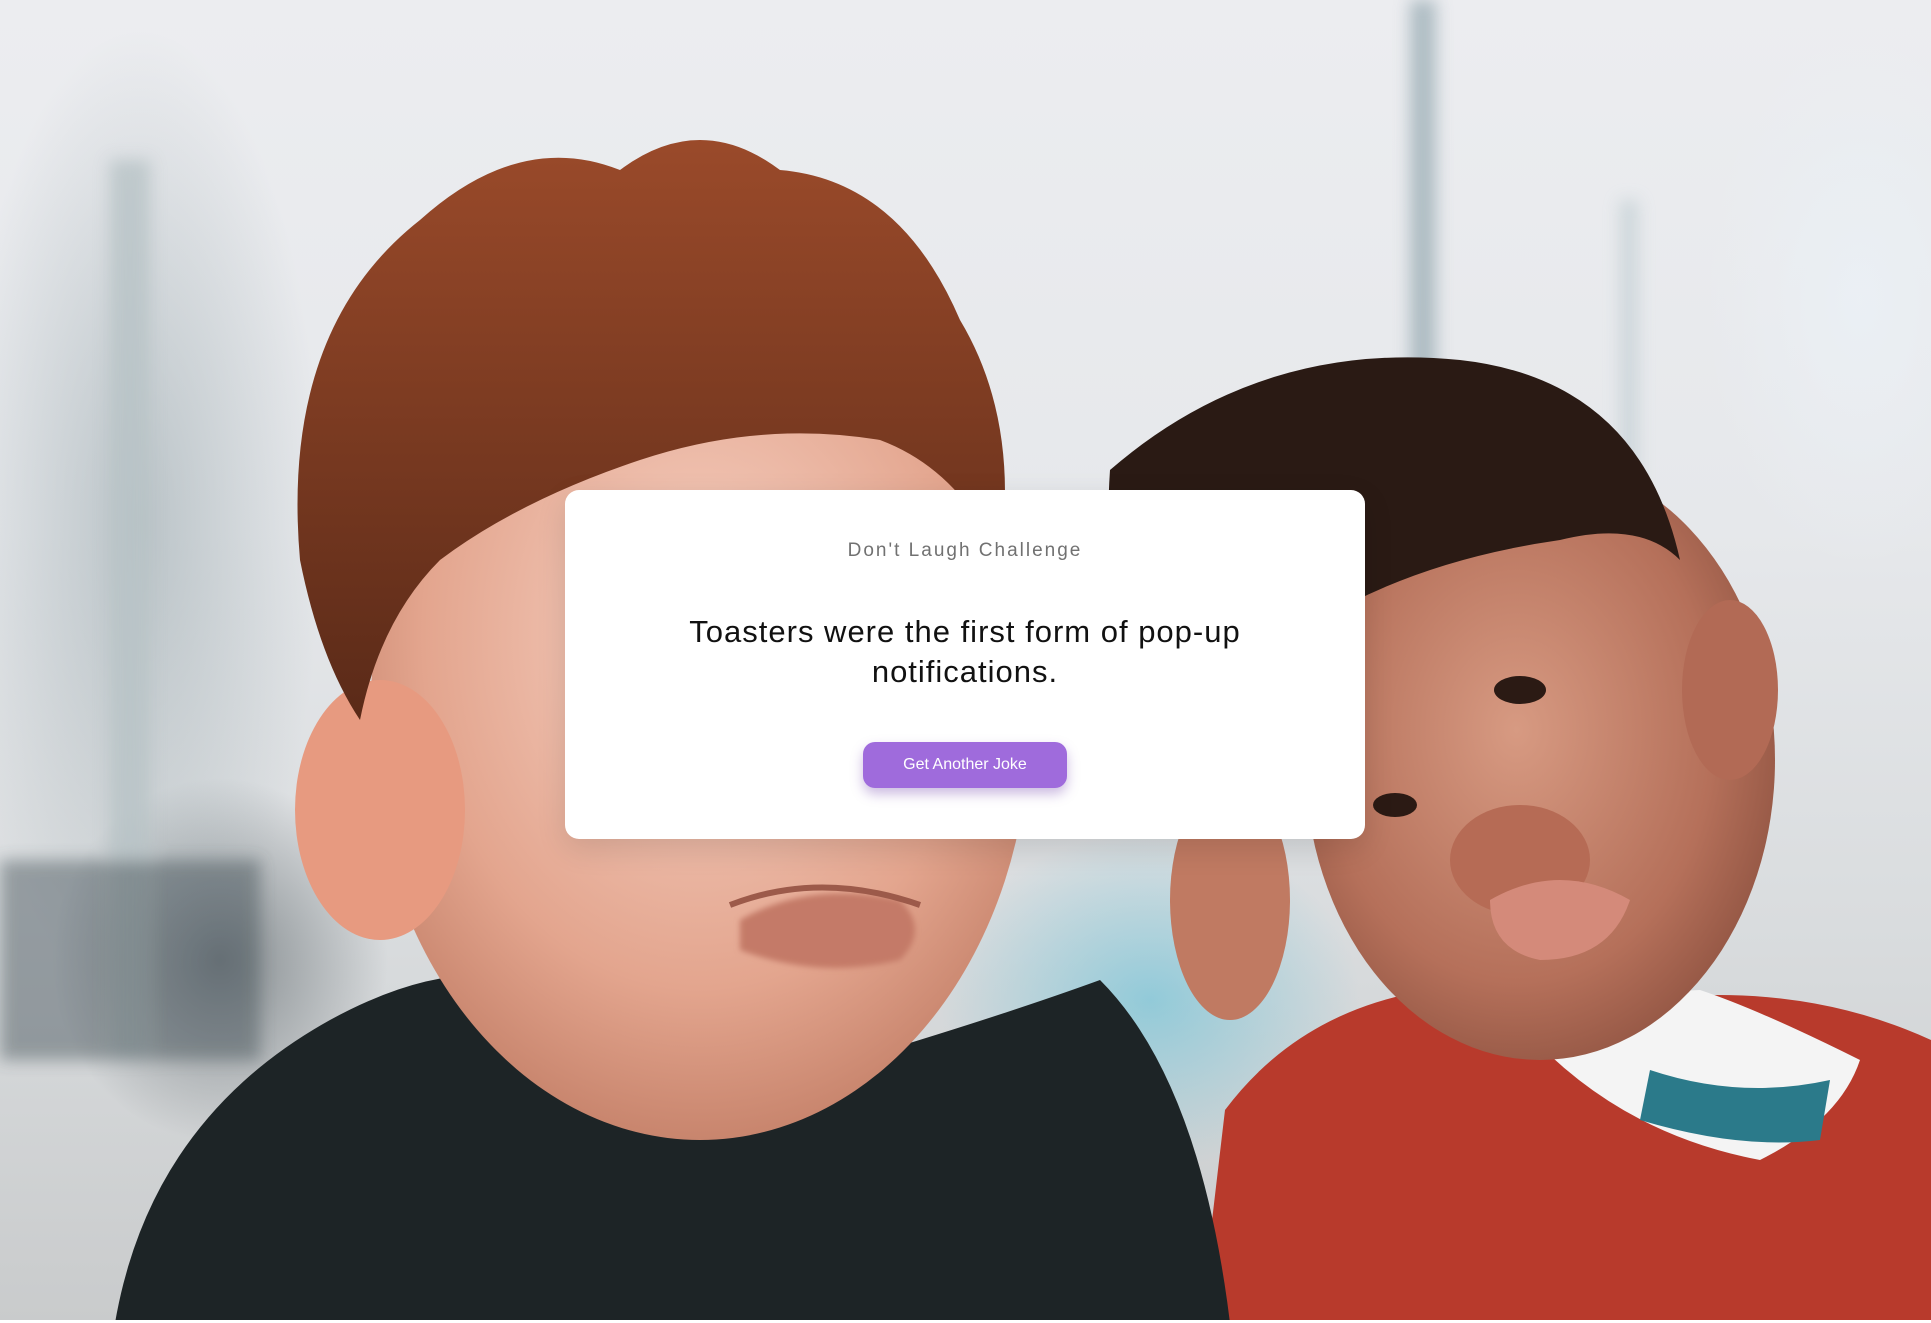 This screenshot has height=1323, width=1931. Describe the element at coordinates (965, 550) in the screenshot. I see `card-heading: Don't Laugh Challenge` at that location.